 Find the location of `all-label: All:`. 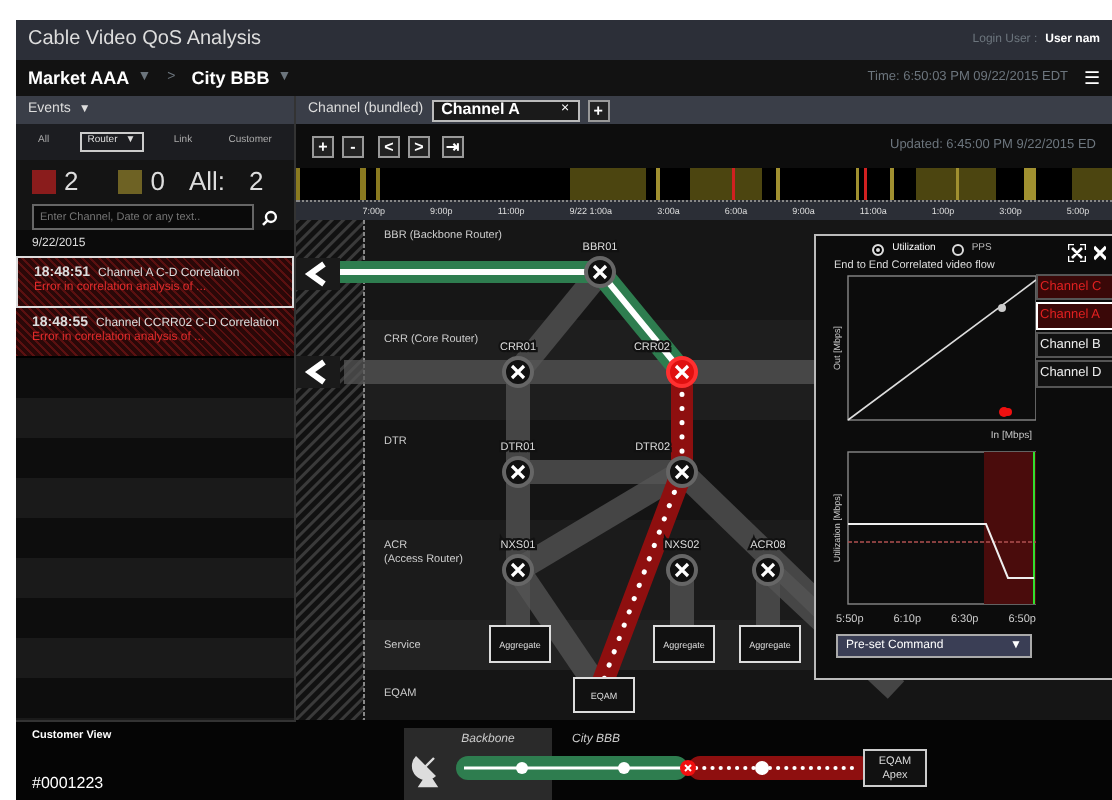

all-label: All: is located at coordinates (207, 182).